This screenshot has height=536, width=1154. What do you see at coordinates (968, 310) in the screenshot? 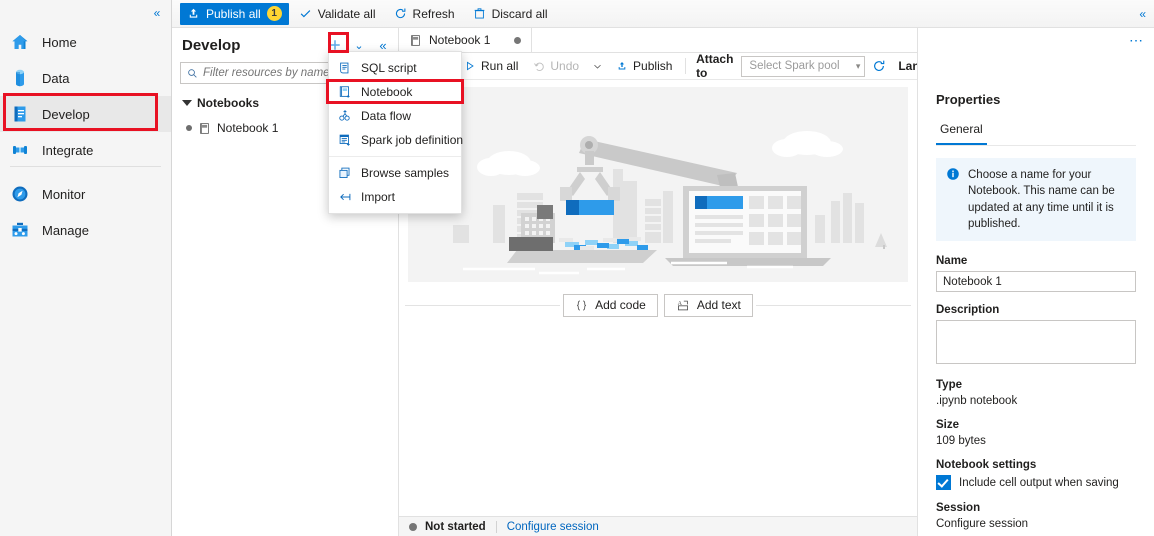
I see `description-field-label: Description` at bounding box center [968, 310].